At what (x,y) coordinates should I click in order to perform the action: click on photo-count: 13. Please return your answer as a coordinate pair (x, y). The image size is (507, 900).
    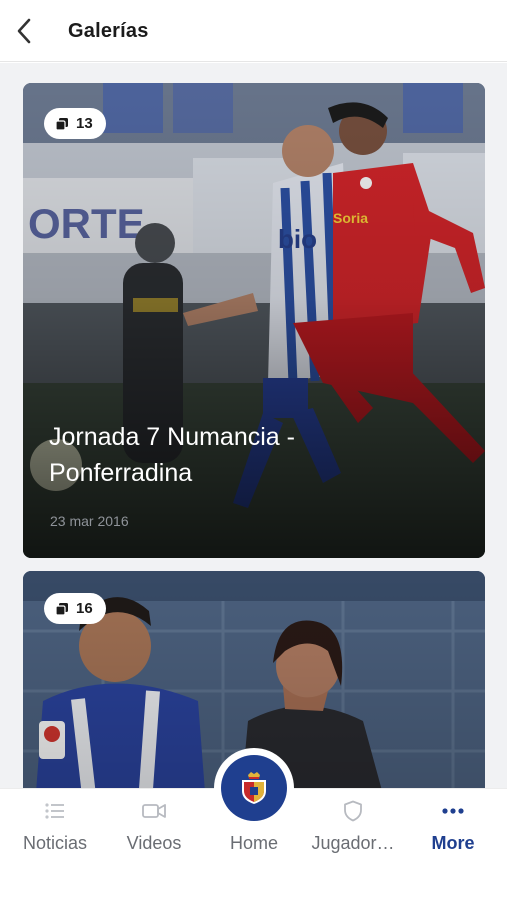
    Looking at the image, I should click on (84, 123).